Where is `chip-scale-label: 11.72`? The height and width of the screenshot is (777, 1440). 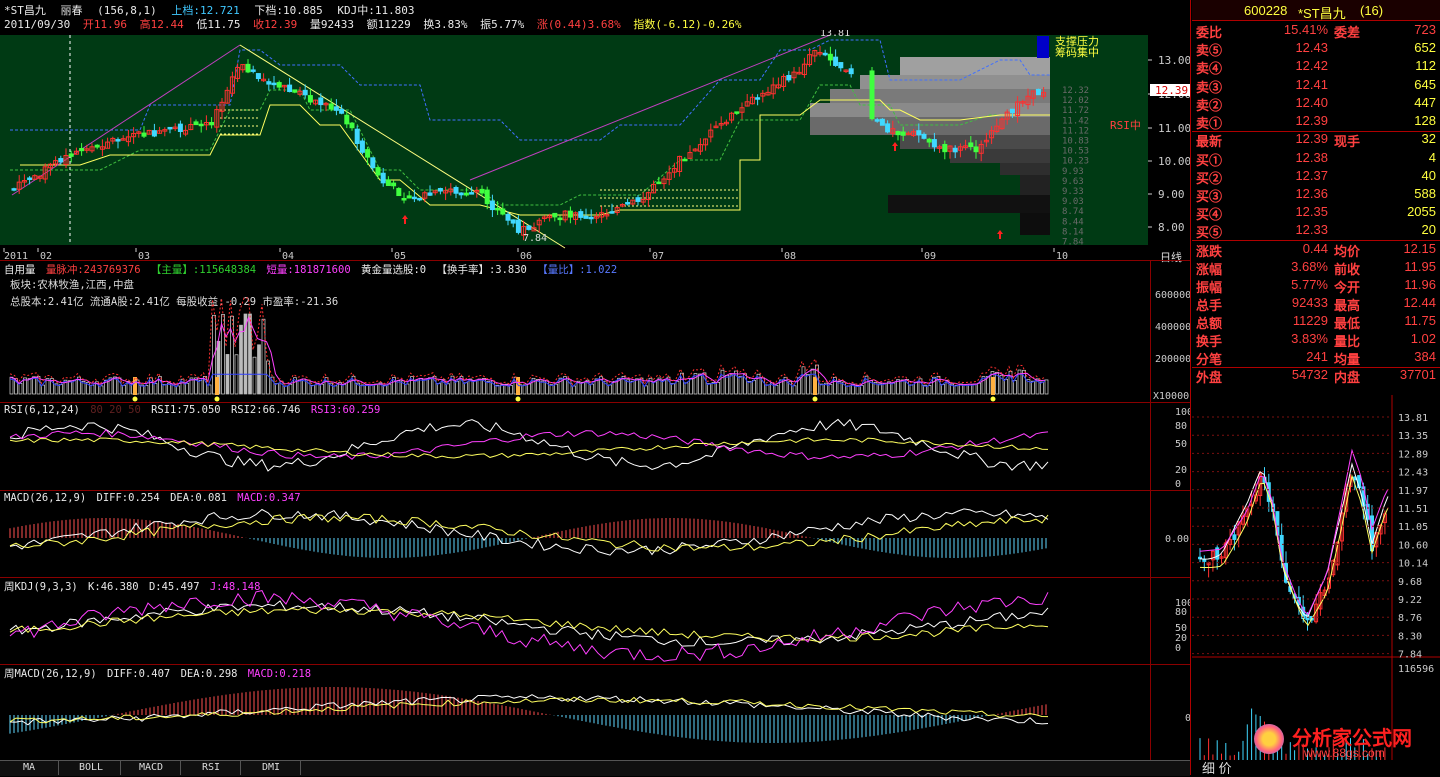
chip-scale-label: 11.72 is located at coordinates (1075, 111).